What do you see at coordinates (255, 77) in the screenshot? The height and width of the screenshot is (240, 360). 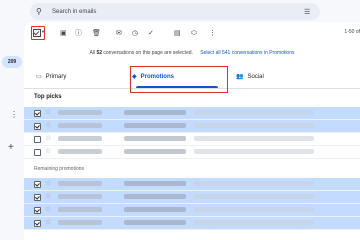 I see `tab-social-label: Social` at bounding box center [255, 77].